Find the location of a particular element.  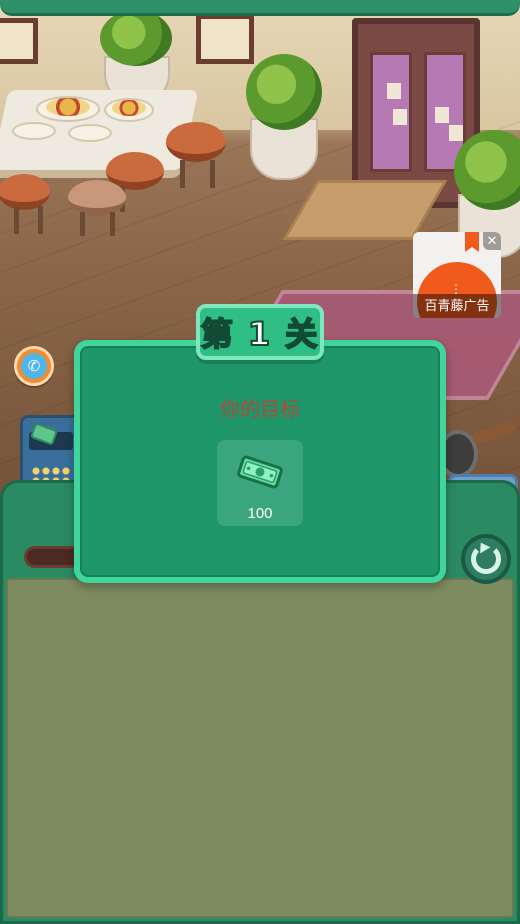

phone-icon: ✆ is located at coordinates (34, 366).